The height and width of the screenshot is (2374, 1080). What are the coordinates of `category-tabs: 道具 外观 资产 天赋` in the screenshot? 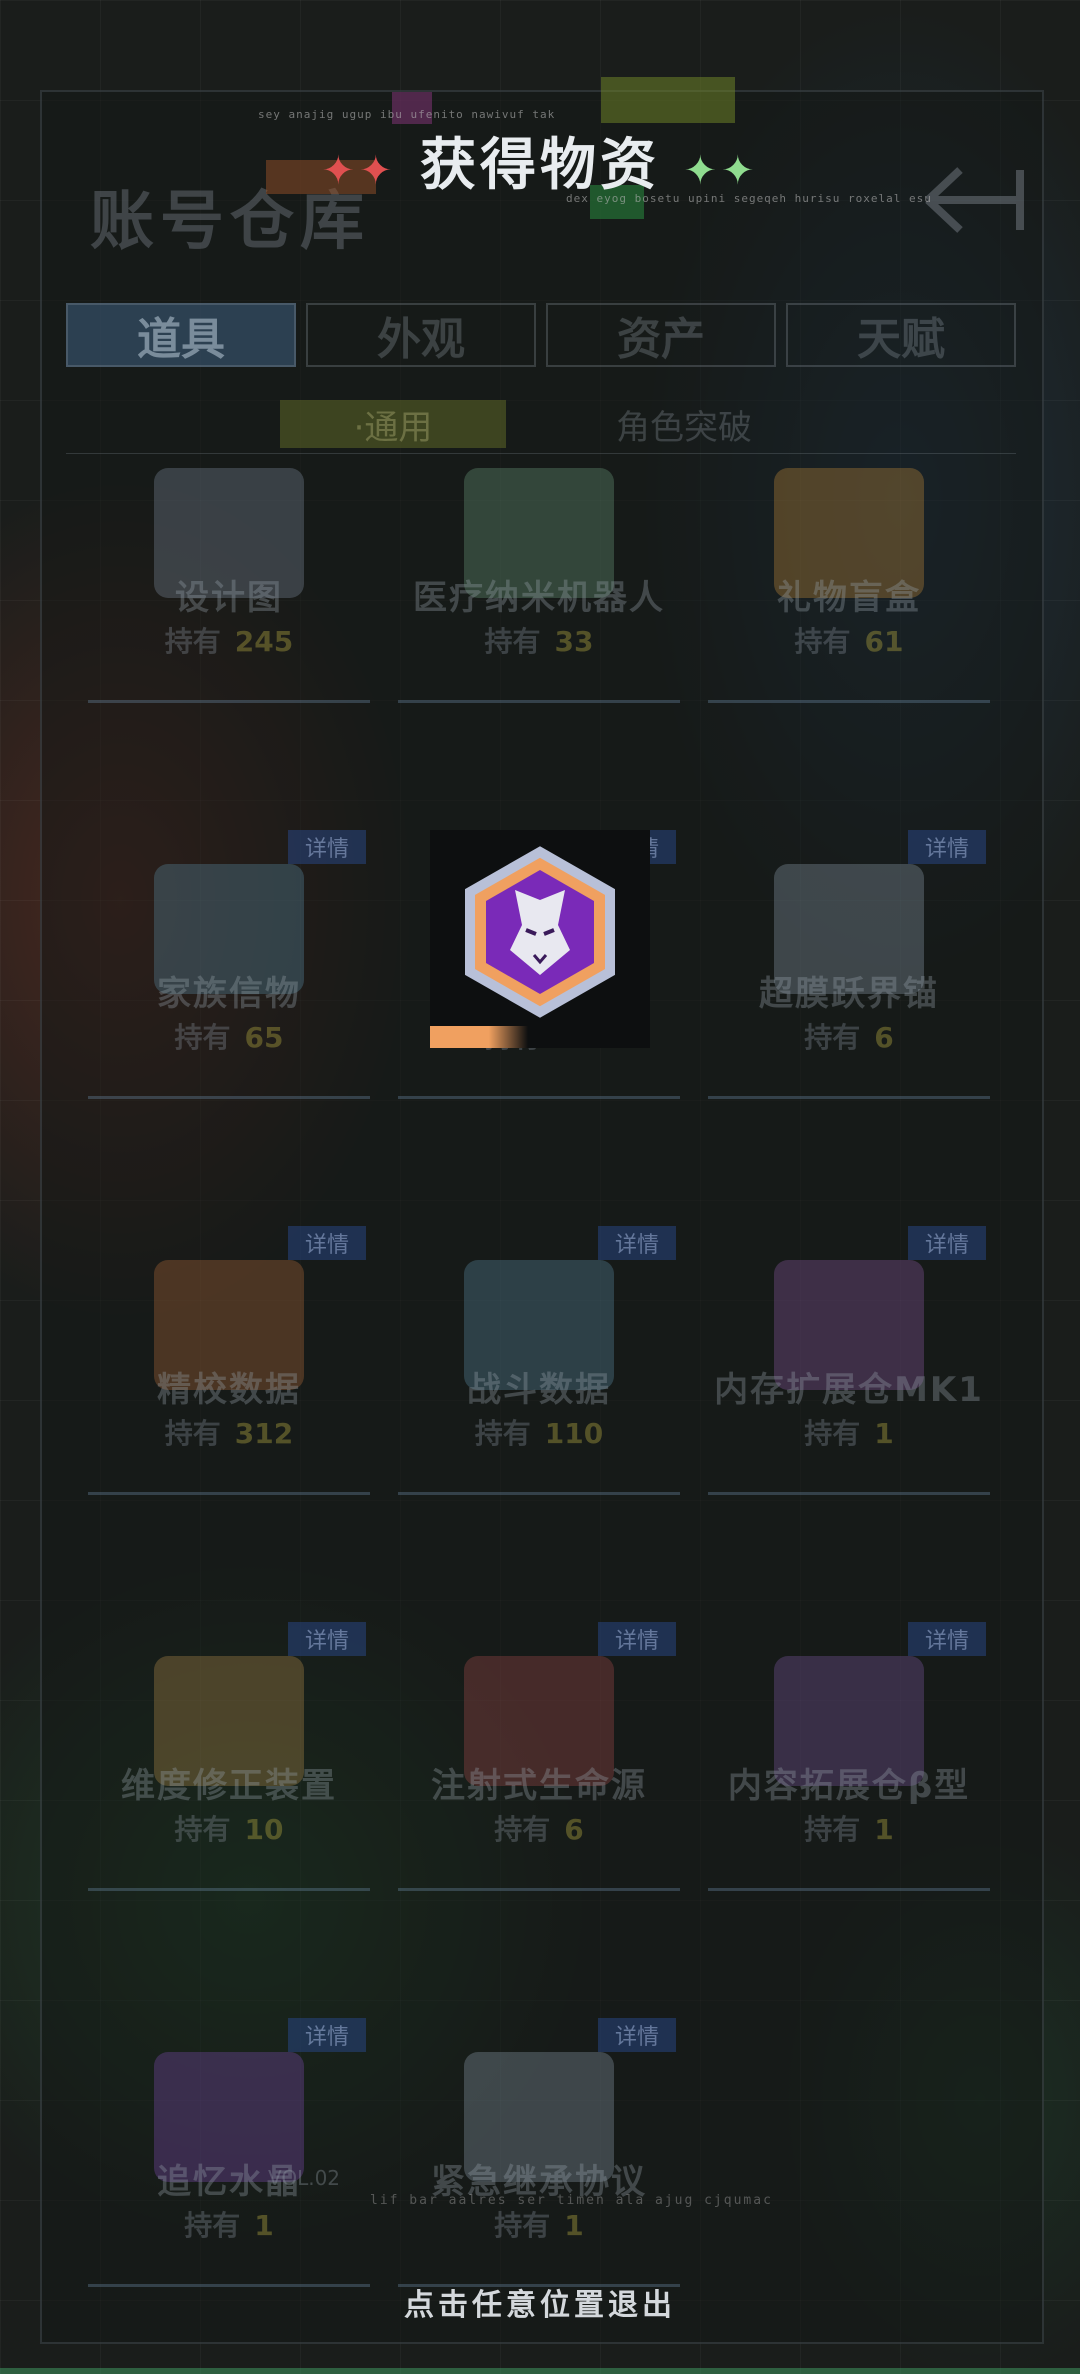 It's located at (541, 335).